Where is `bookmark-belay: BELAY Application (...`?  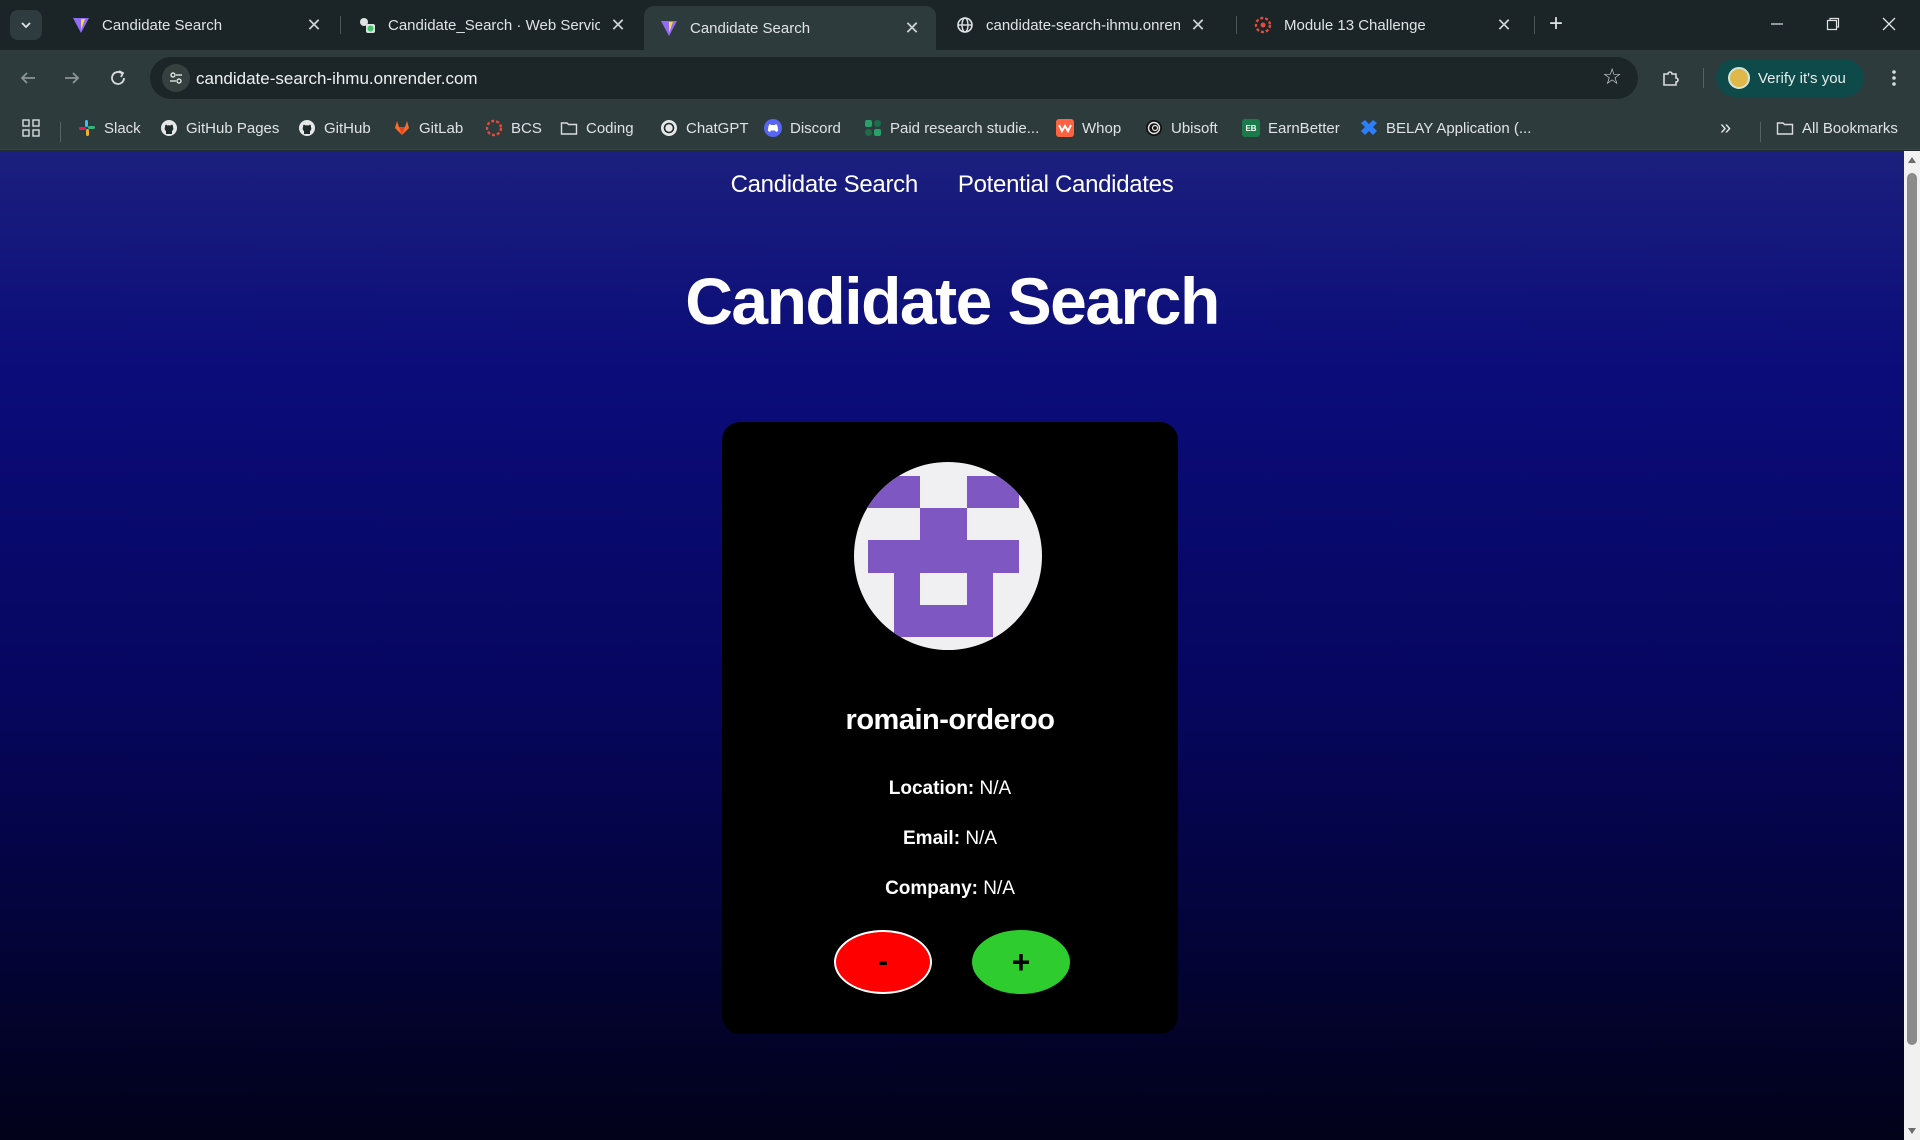
bookmark-belay: BELAY Application (... is located at coordinates (1445, 128).